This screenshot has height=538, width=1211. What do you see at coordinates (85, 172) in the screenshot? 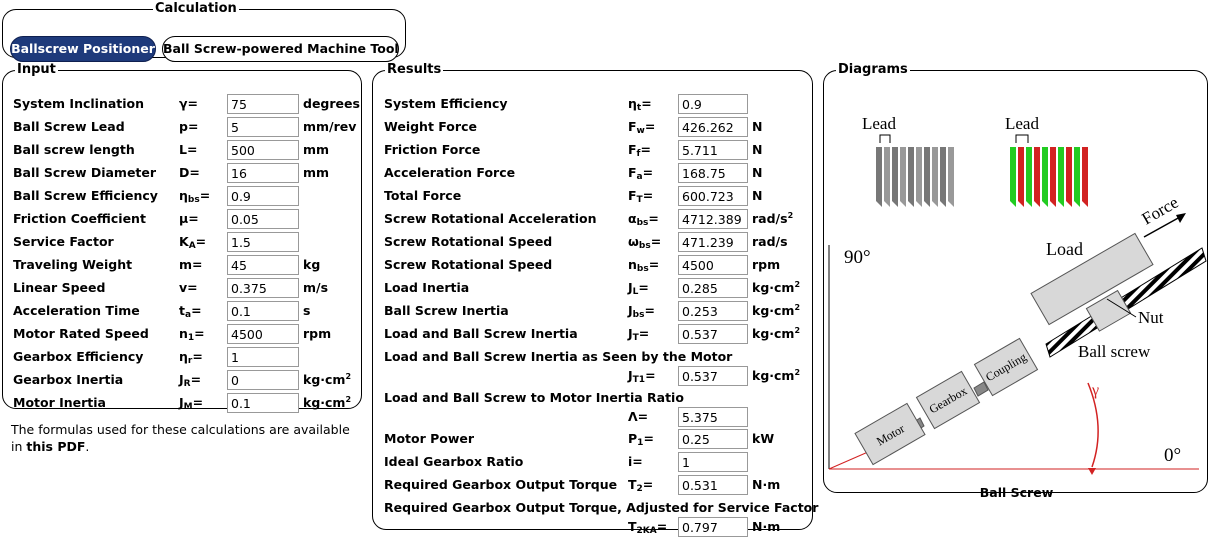
I see `ball-screw-diameter-label: Ball Screw Diameter` at bounding box center [85, 172].